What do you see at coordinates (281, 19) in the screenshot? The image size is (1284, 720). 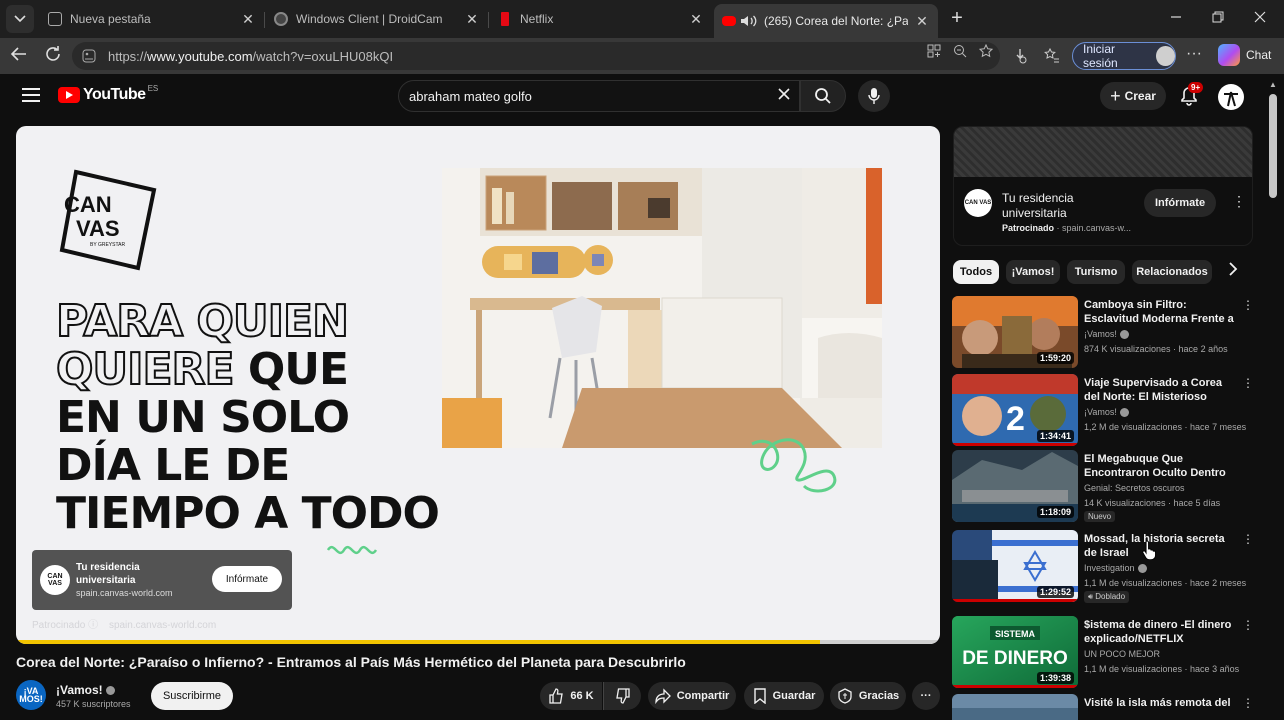 I see `droidcam-favicon-icon` at bounding box center [281, 19].